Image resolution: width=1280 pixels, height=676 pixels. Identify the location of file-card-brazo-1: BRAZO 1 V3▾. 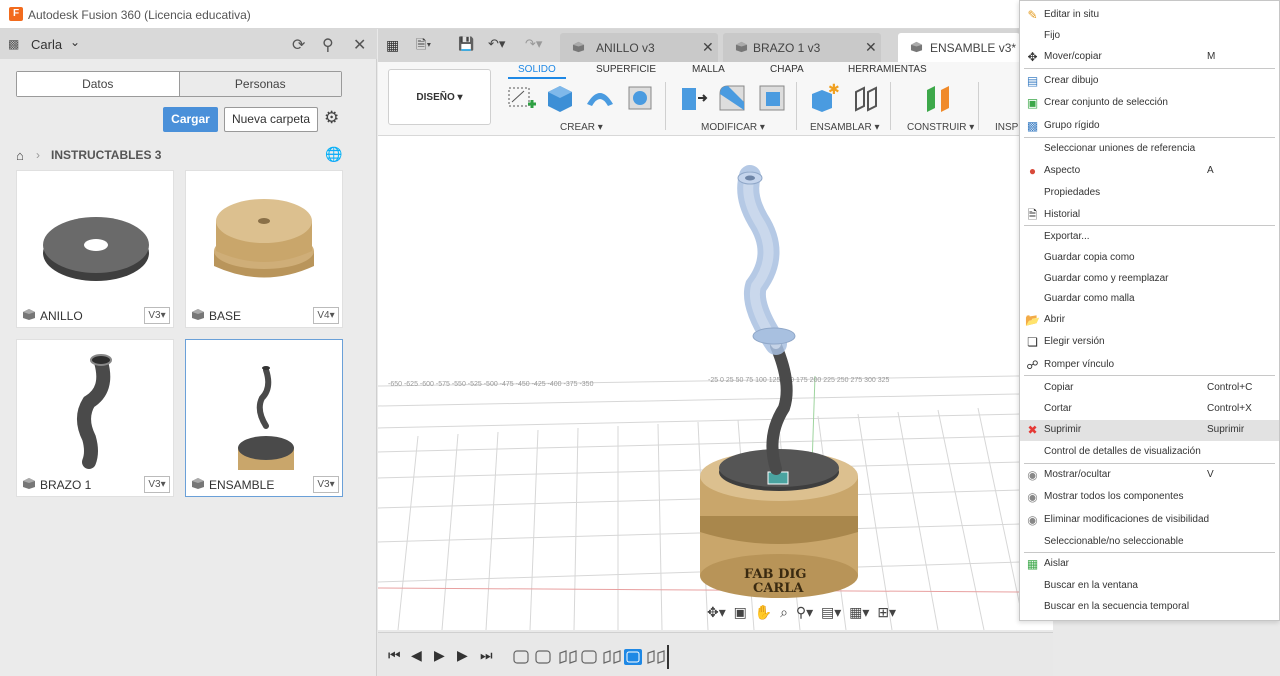
(95, 418).